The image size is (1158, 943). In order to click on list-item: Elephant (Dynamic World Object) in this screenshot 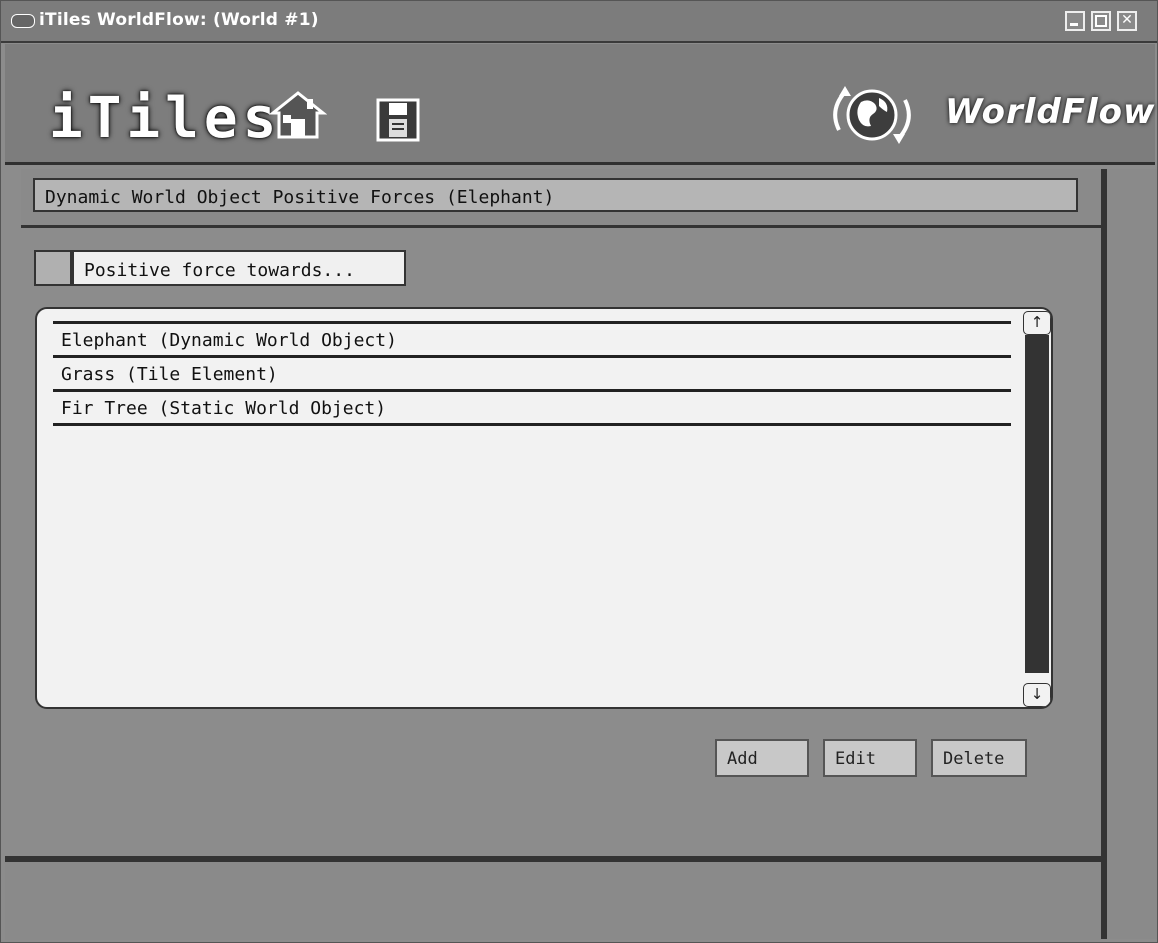, I will do `click(532, 341)`.